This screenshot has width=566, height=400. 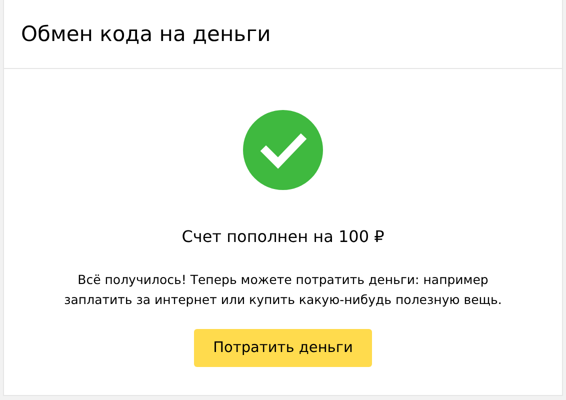 I want to click on spend-money-button: Потратить деньги, so click(x=283, y=348).